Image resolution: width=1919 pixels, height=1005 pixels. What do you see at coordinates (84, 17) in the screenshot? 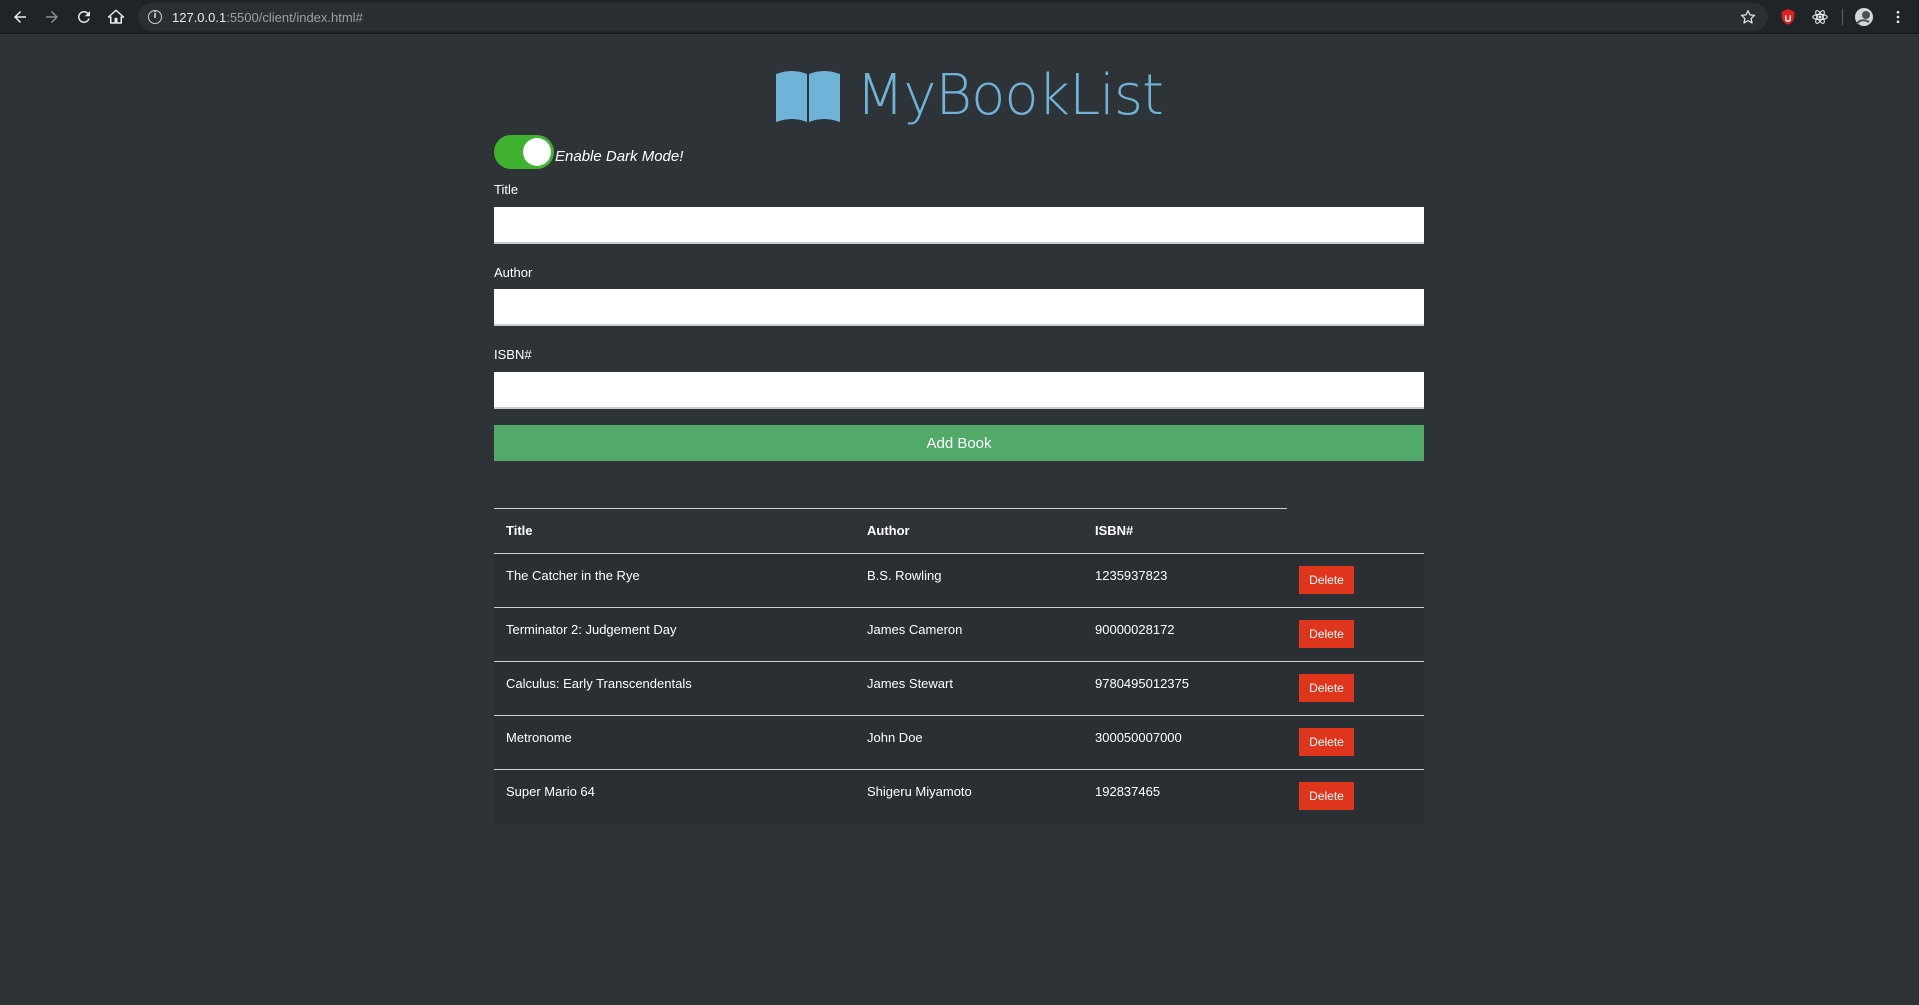
I see `reload-icon` at bounding box center [84, 17].